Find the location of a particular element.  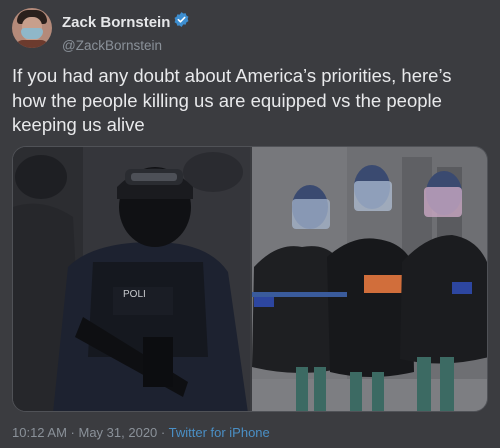

tweet-source-link: Twitter for iPhone is located at coordinates (219, 432).